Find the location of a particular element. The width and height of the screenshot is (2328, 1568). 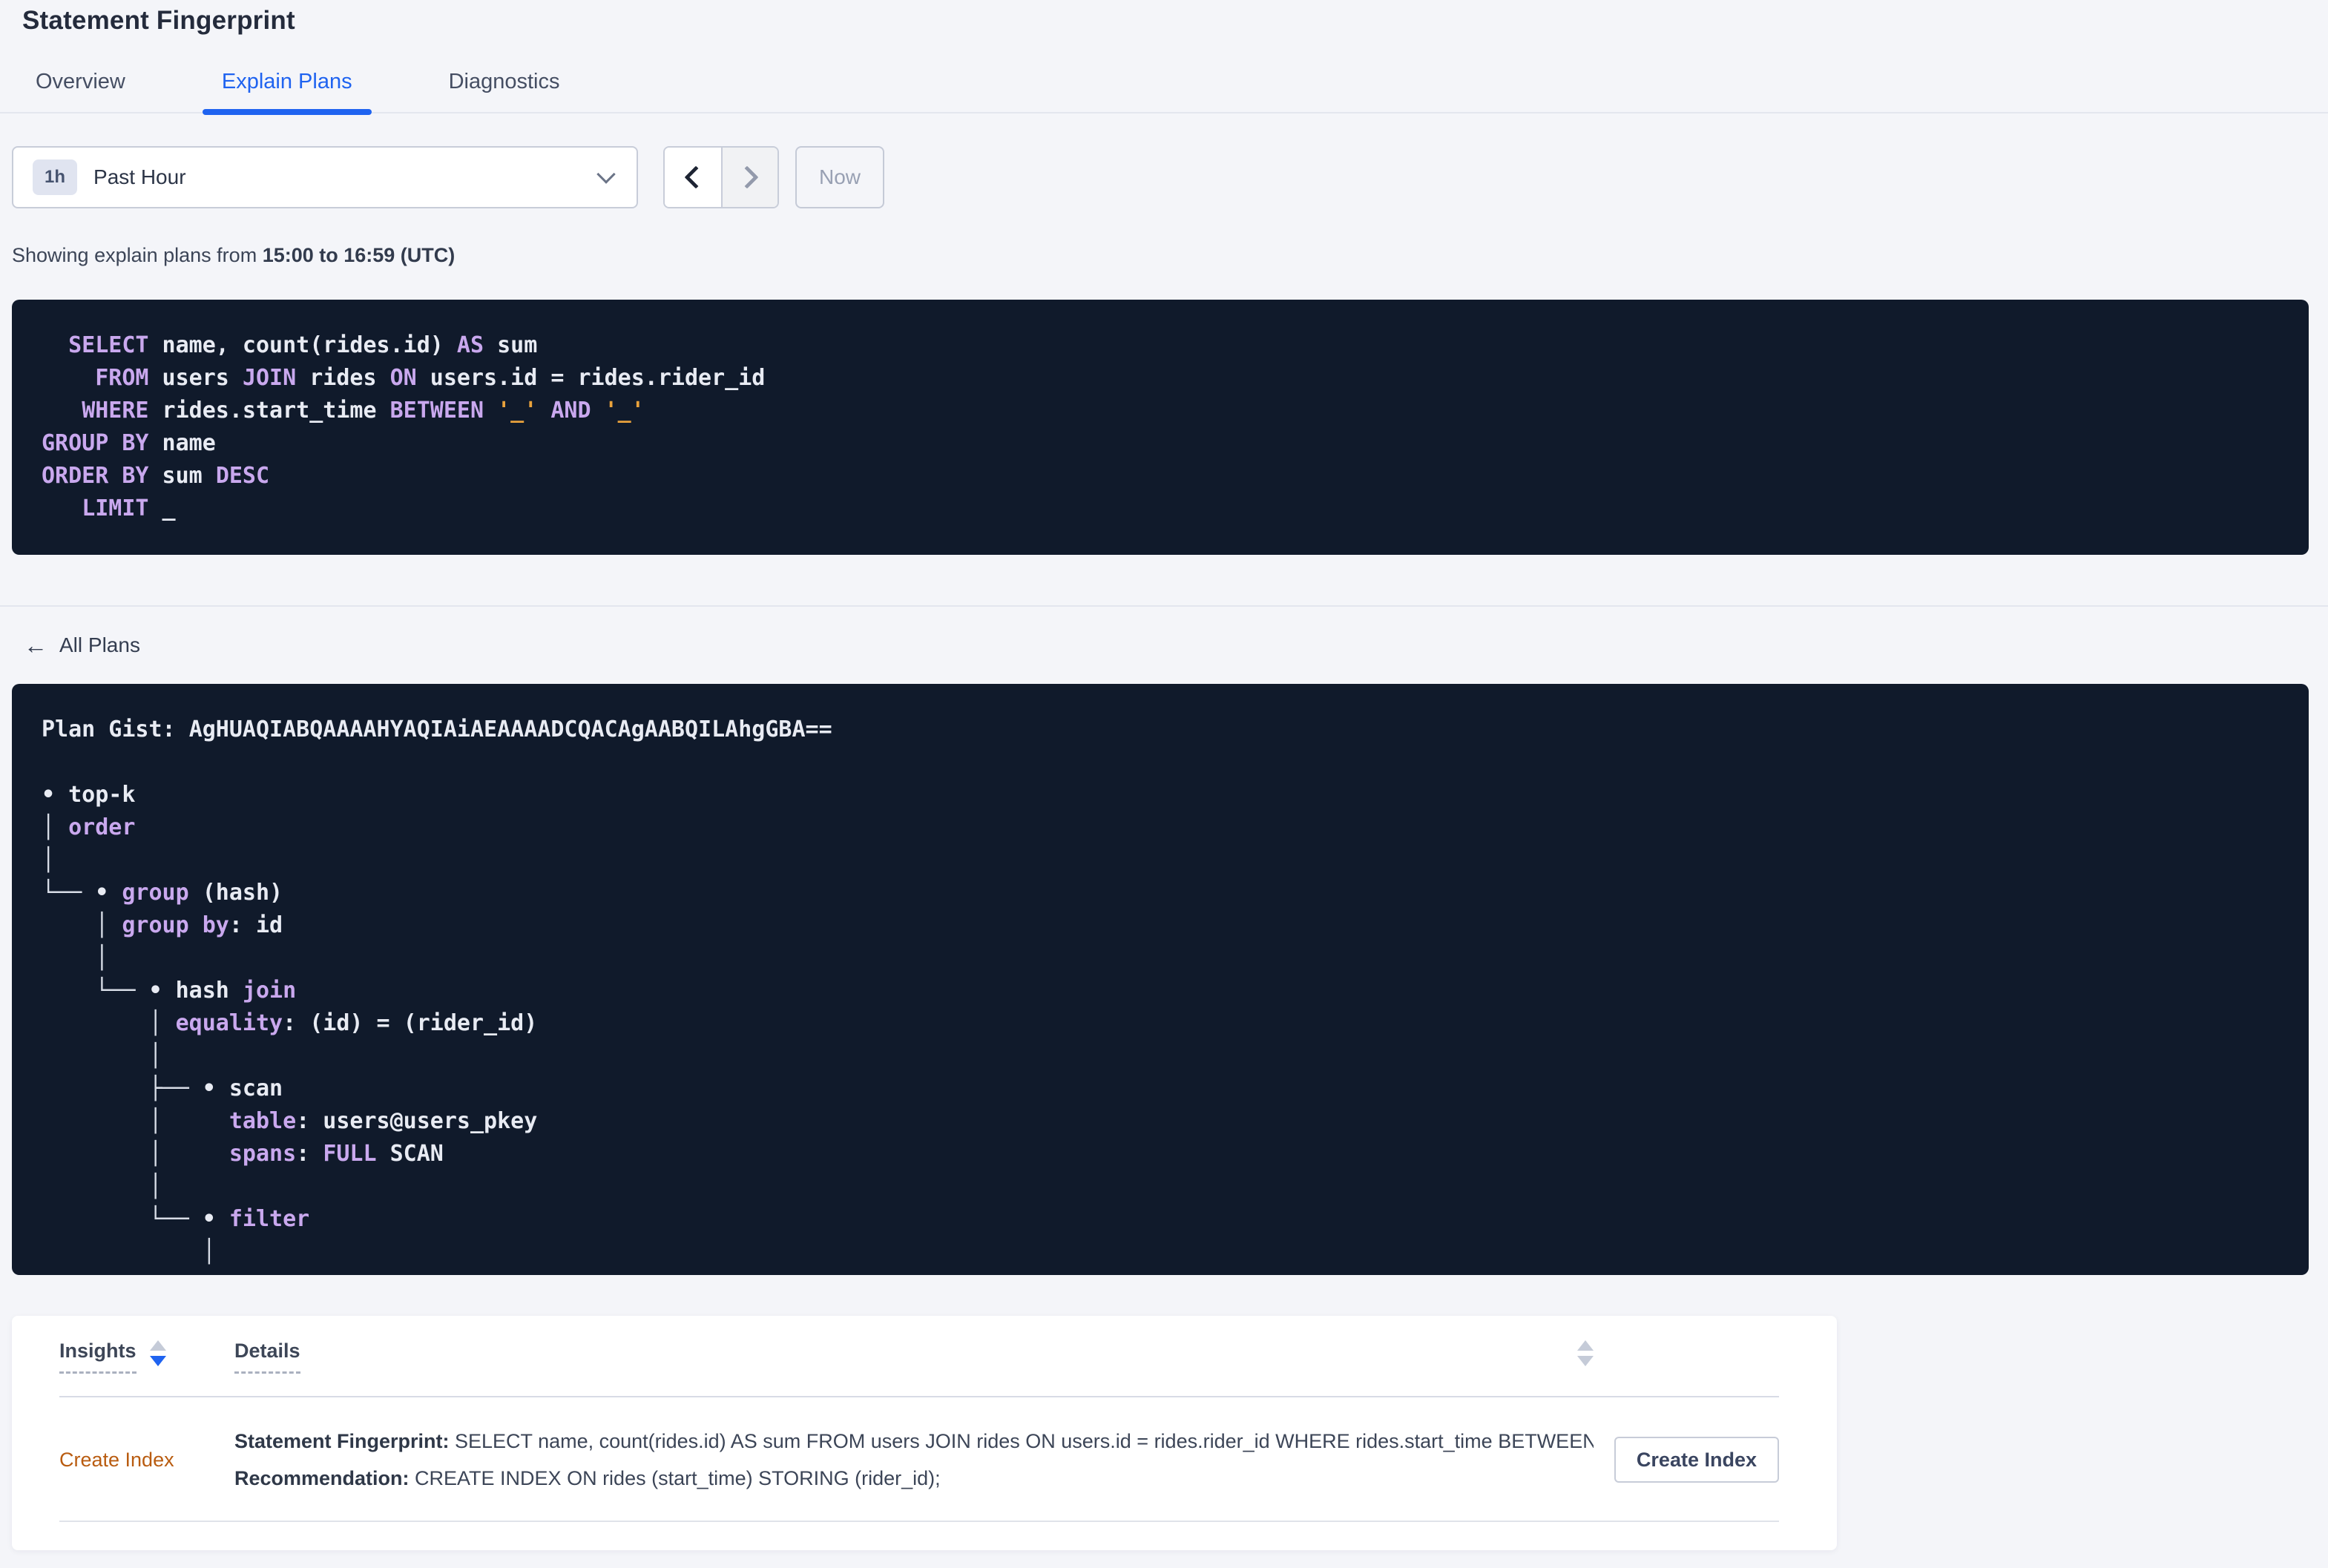

details-column-header: Details is located at coordinates (914, 1357).